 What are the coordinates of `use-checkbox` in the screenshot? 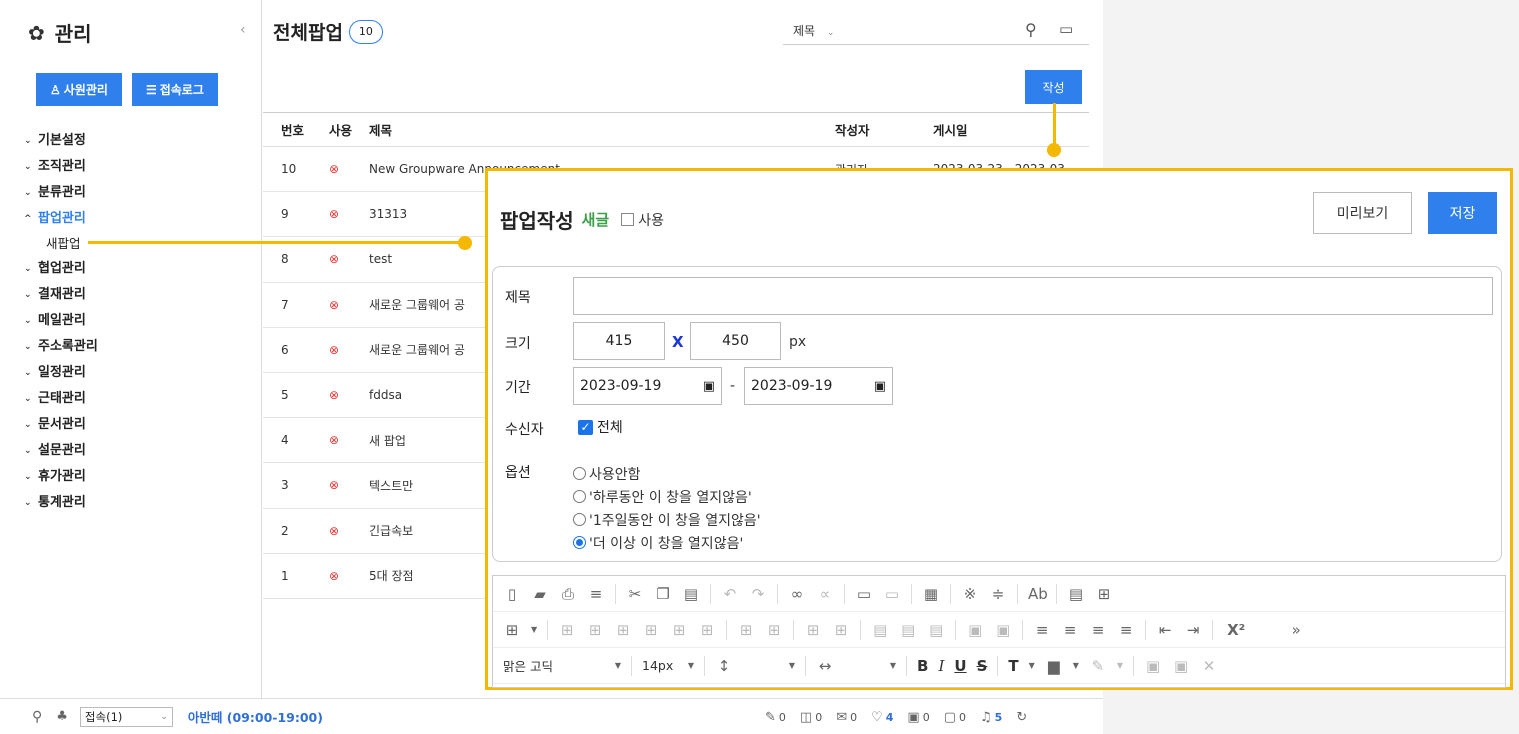 It's located at (628, 219).